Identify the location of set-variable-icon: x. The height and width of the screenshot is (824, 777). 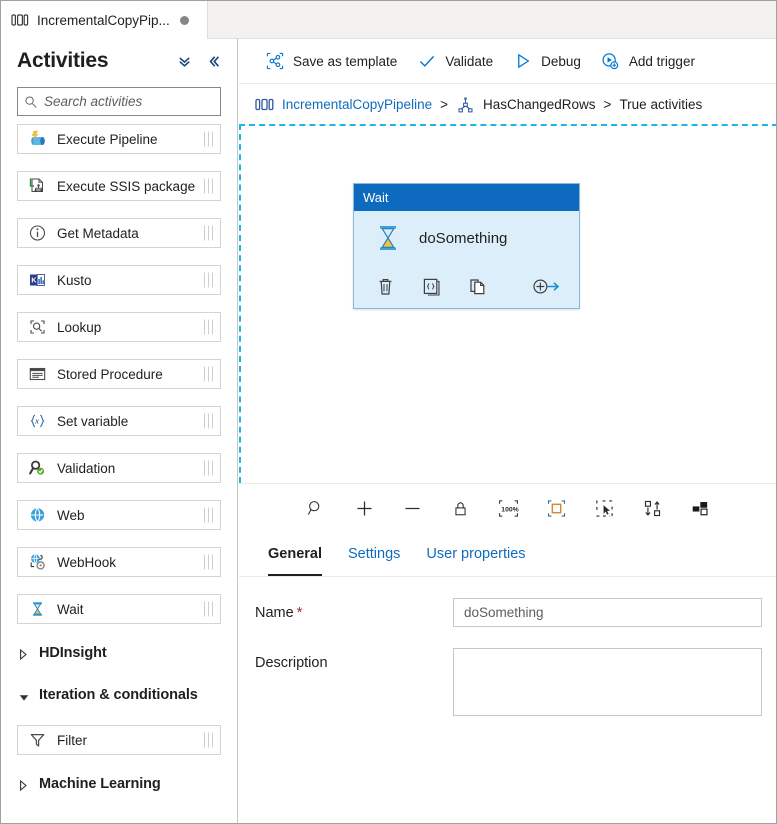
(37, 421).